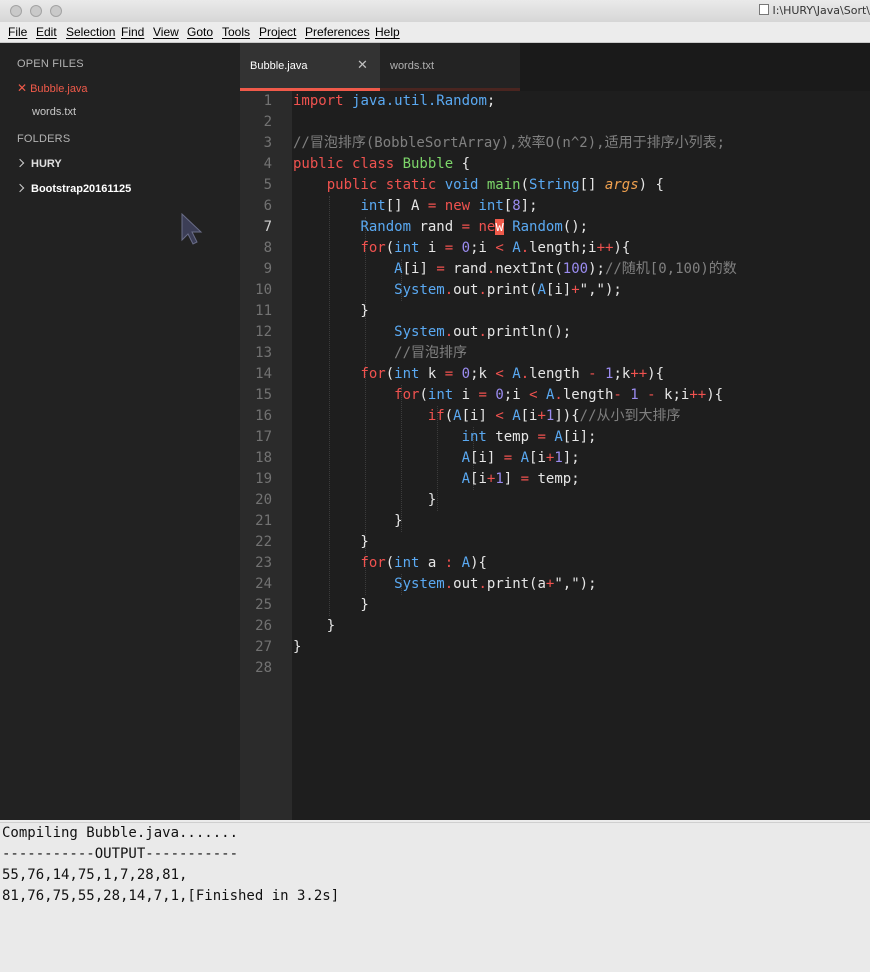 This screenshot has width=870, height=972. Describe the element at coordinates (512, 437) in the screenshot. I see `code-token: temp` at that location.